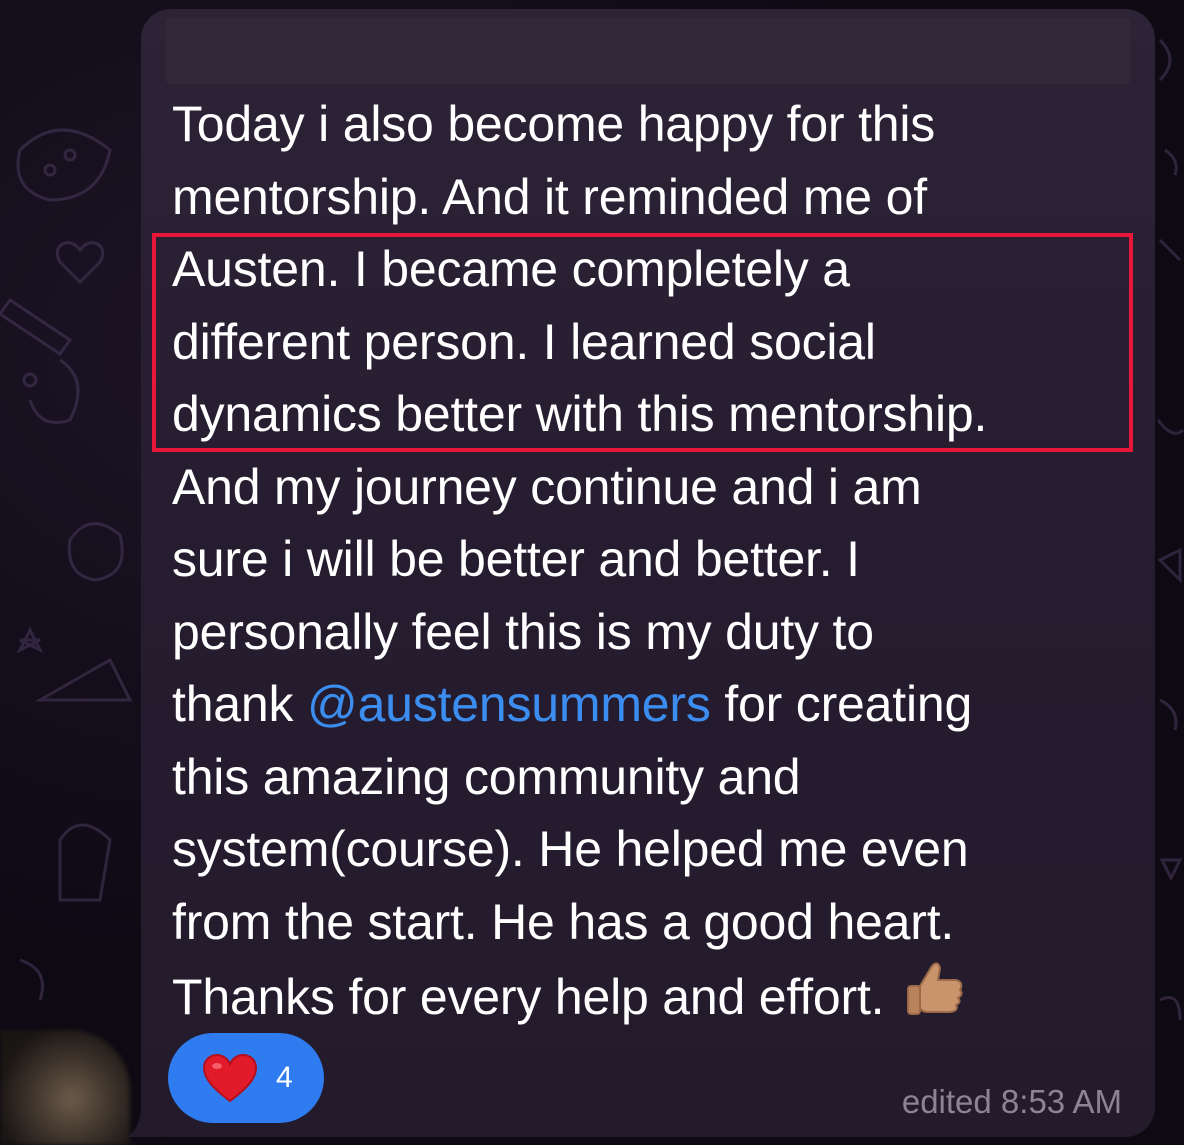 The height and width of the screenshot is (1145, 1184). Describe the element at coordinates (570, 849) in the screenshot. I see `message-line: system(course). He helped me even` at that location.